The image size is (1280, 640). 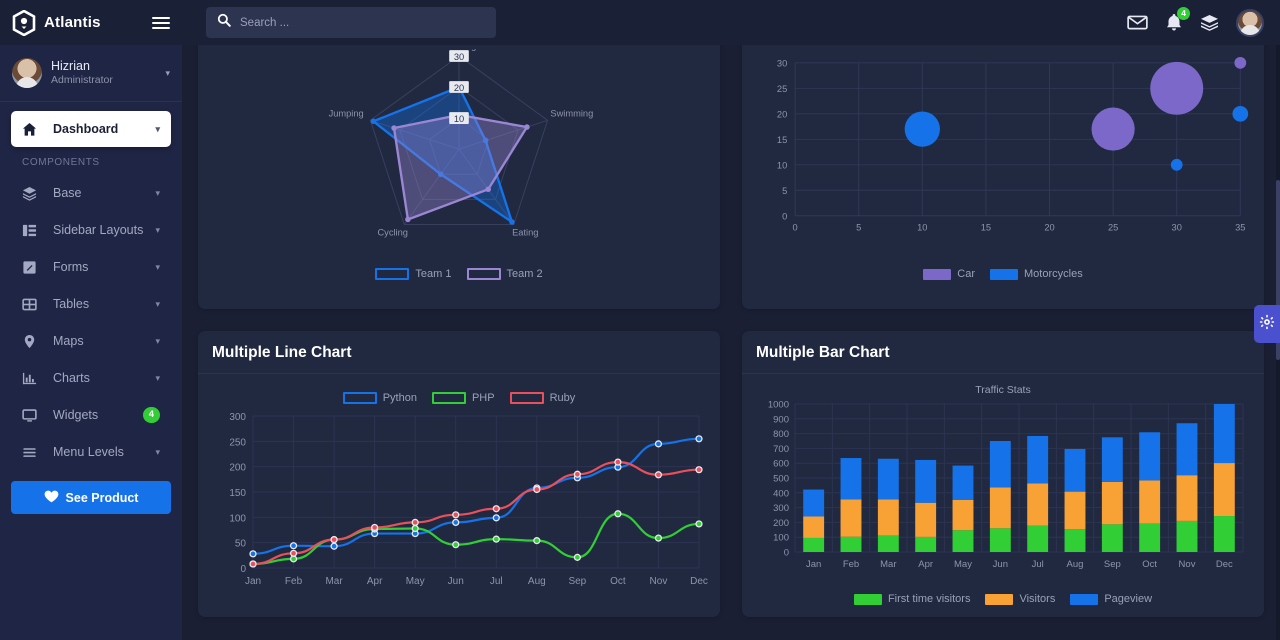 What do you see at coordinates (102, 497) in the screenshot?
I see `see-product-label: See Product` at bounding box center [102, 497].